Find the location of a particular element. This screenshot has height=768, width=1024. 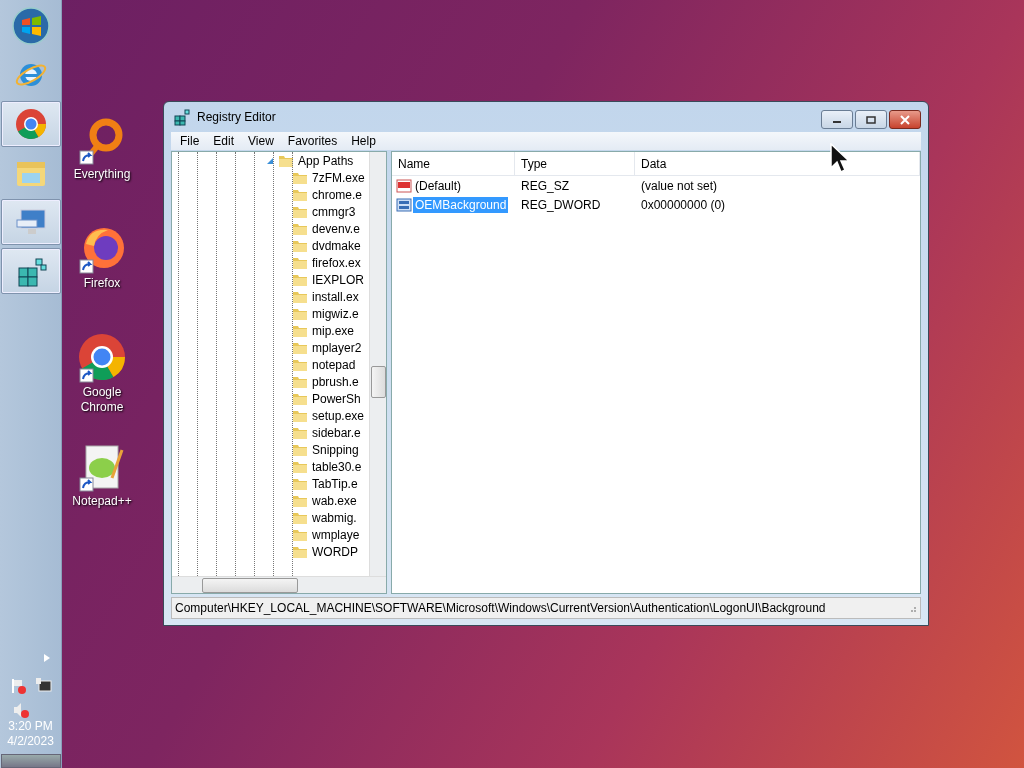

desktop-icon-label: Everything is located at coordinates (102, 174).